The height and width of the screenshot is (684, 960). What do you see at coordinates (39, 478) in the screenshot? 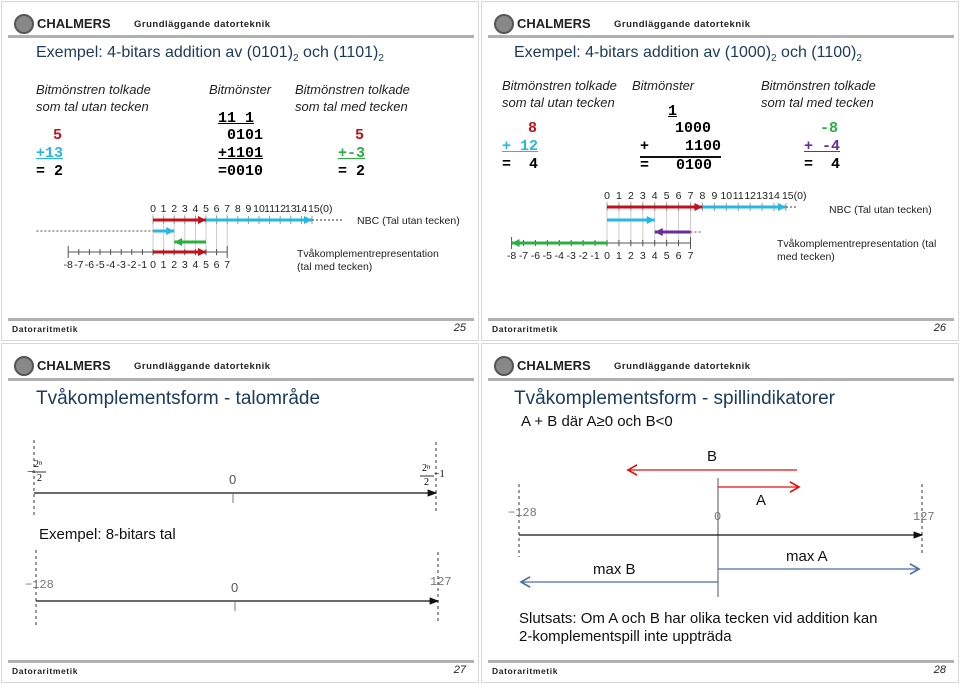
I see `min-denominator: 2` at bounding box center [39, 478].